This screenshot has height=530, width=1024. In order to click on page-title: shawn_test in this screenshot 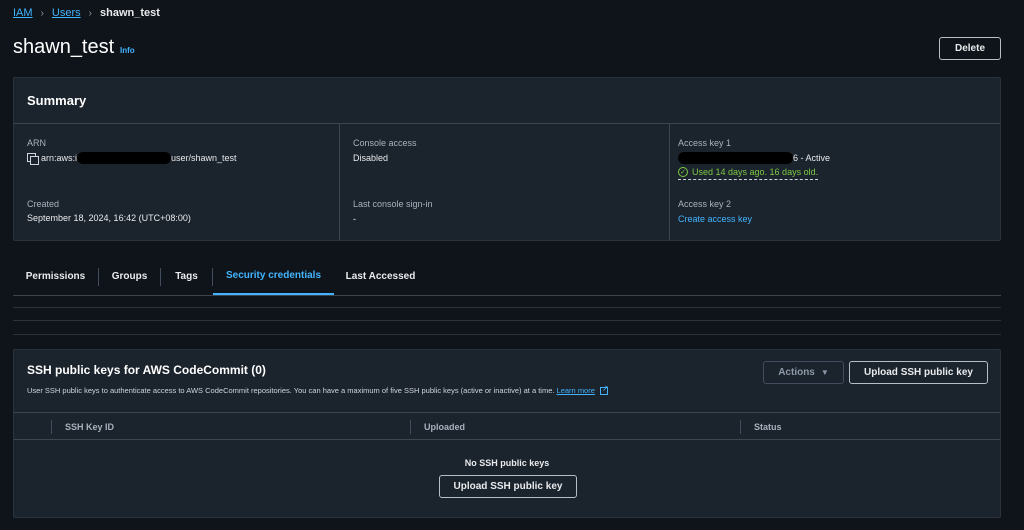, I will do `click(64, 47)`.